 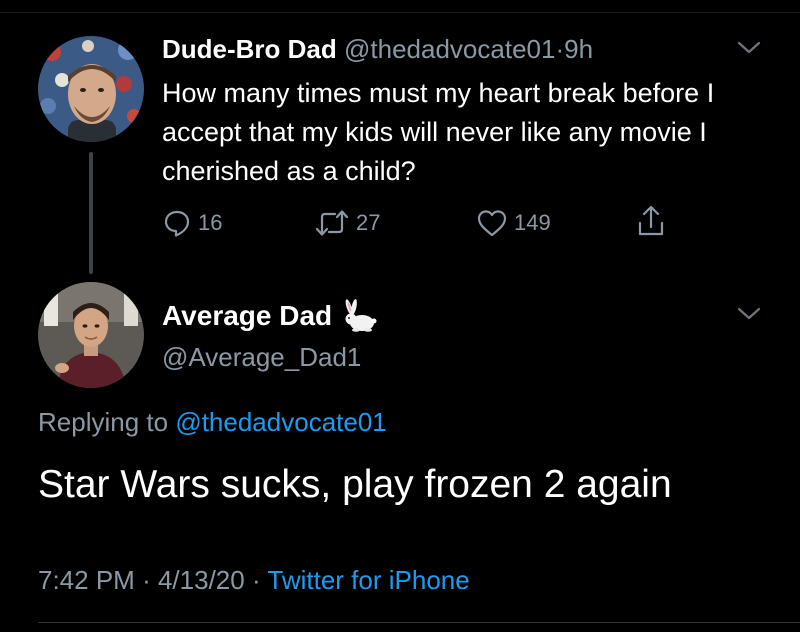 What do you see at coordinates (449, 49) in the screenshot?
I see `tweet1-handle: @thedadvocate01` at bounding box center [449, 49].